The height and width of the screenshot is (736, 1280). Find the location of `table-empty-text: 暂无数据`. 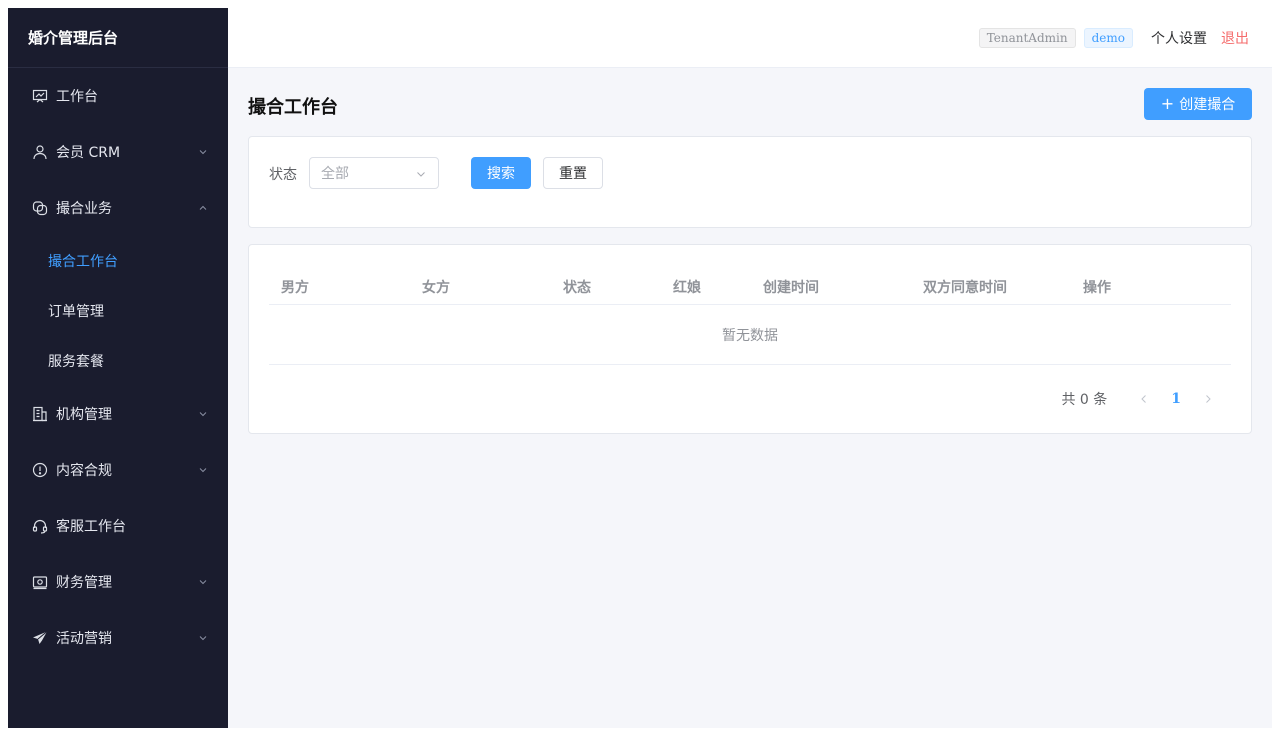

table-empty-text: 暂无数据 is located at coordinates (750, 335).